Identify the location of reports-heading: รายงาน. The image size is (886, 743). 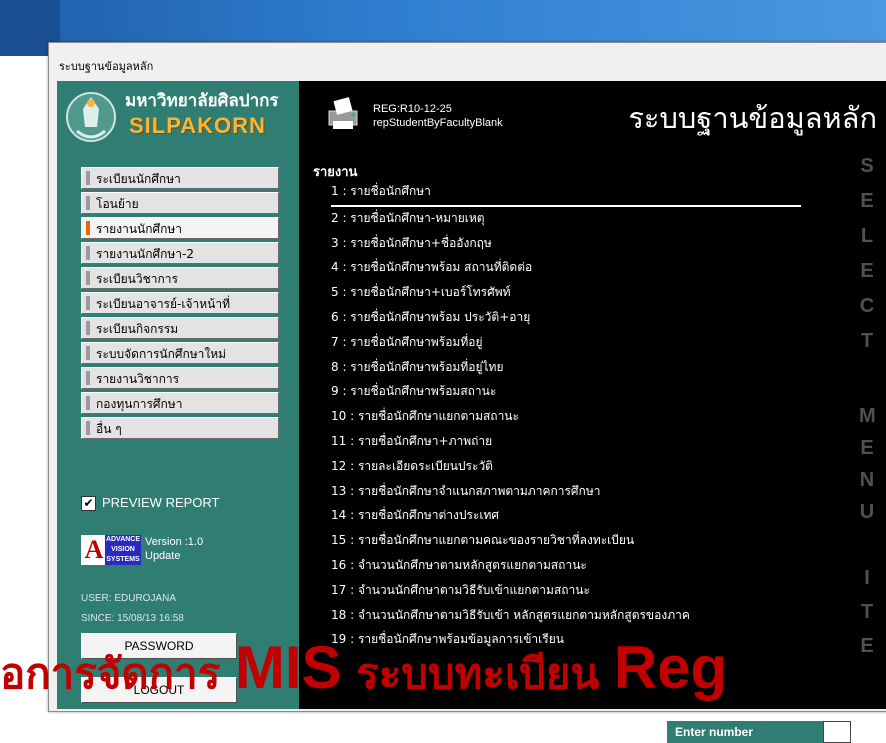
(335, 172).